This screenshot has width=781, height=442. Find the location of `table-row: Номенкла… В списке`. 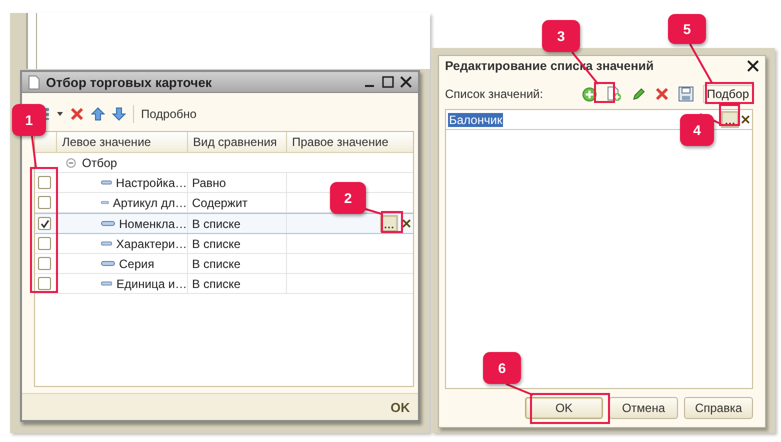

table-row: Номенкла… В списке is located at coordinates (224, 223).